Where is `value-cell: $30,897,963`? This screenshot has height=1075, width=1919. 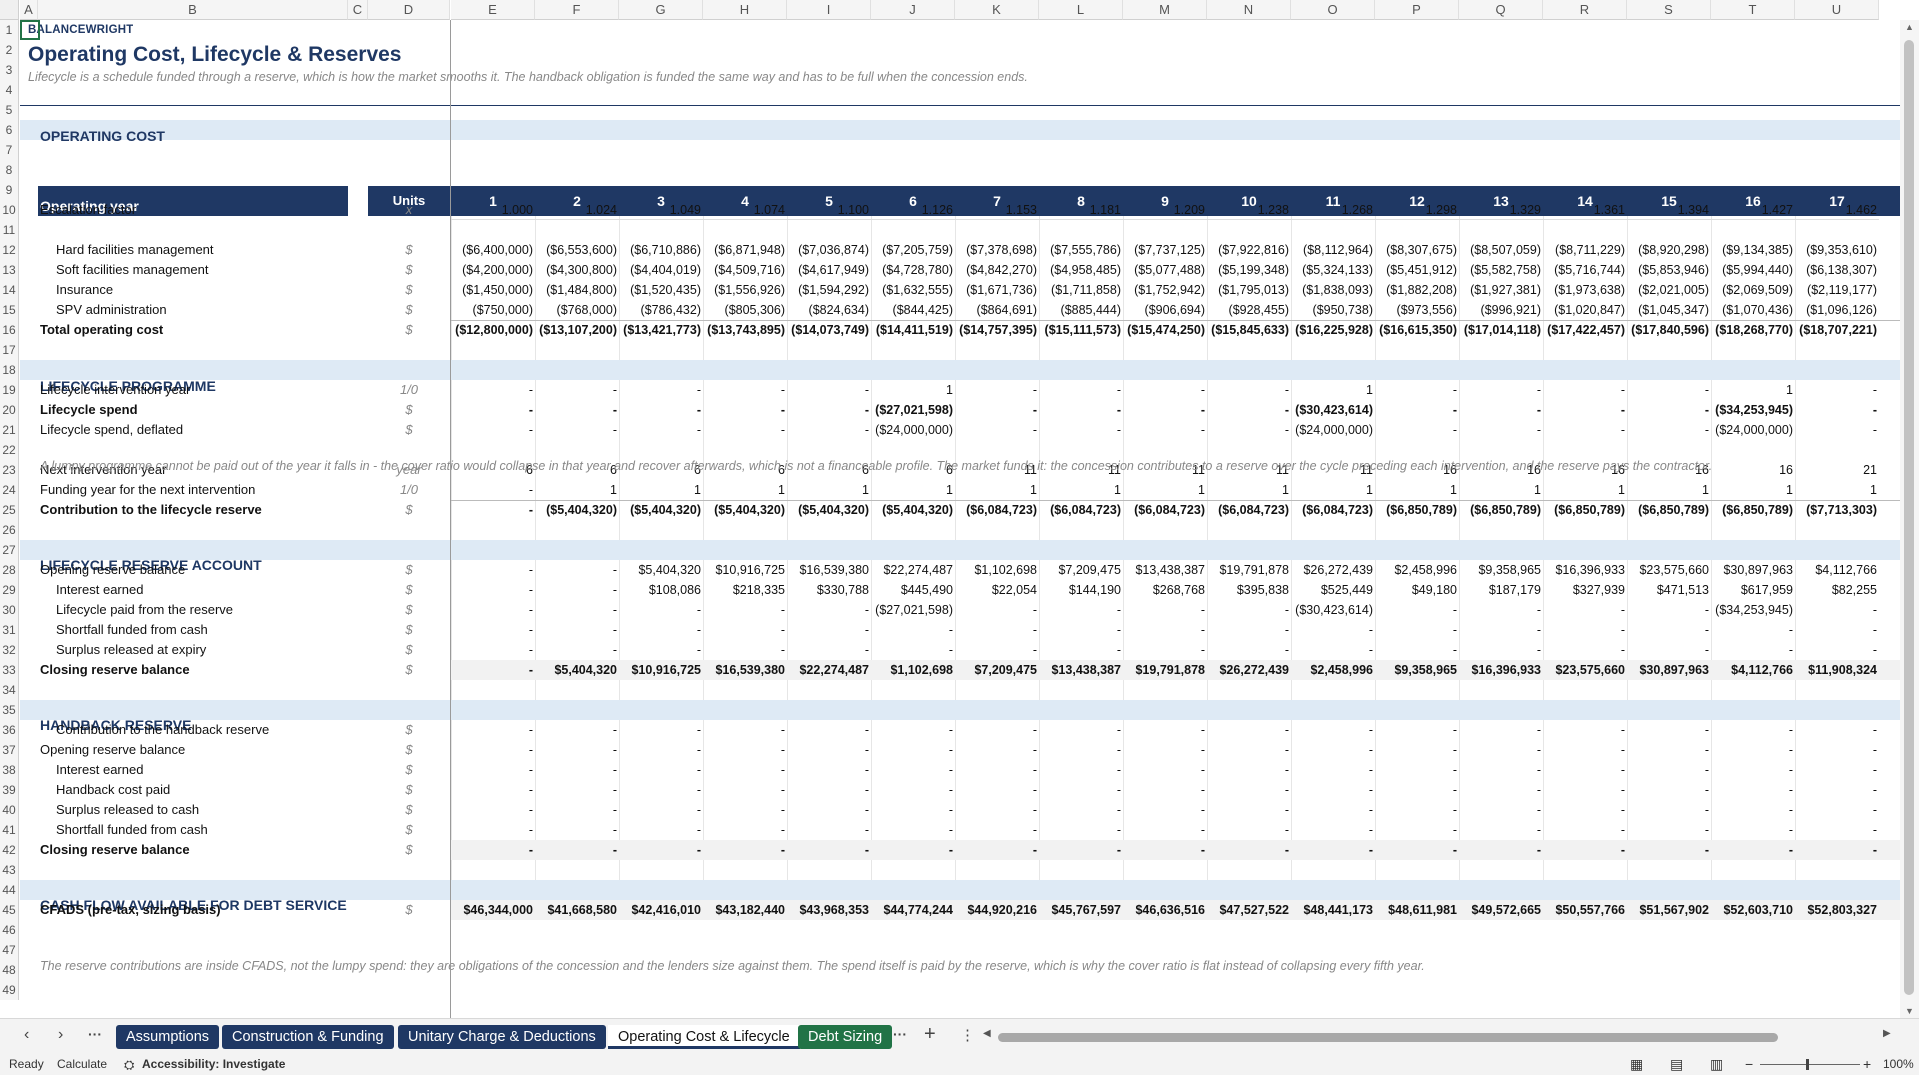 value-cell: $30,897,963 is located at coordinates (1669, 670).